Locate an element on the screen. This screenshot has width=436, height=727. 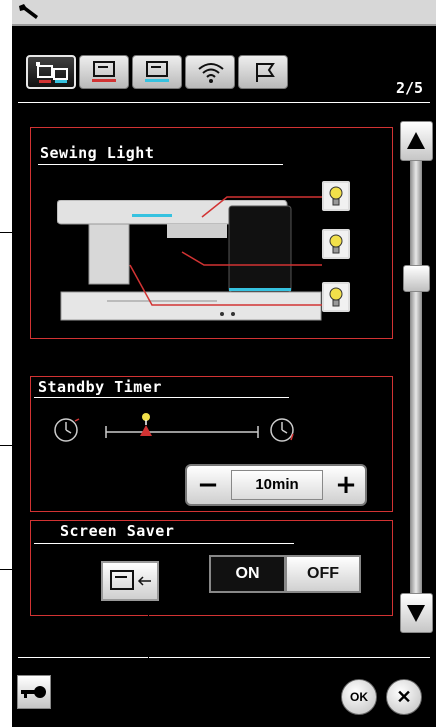
ok-button: OK is located at coordinates (359, 697).